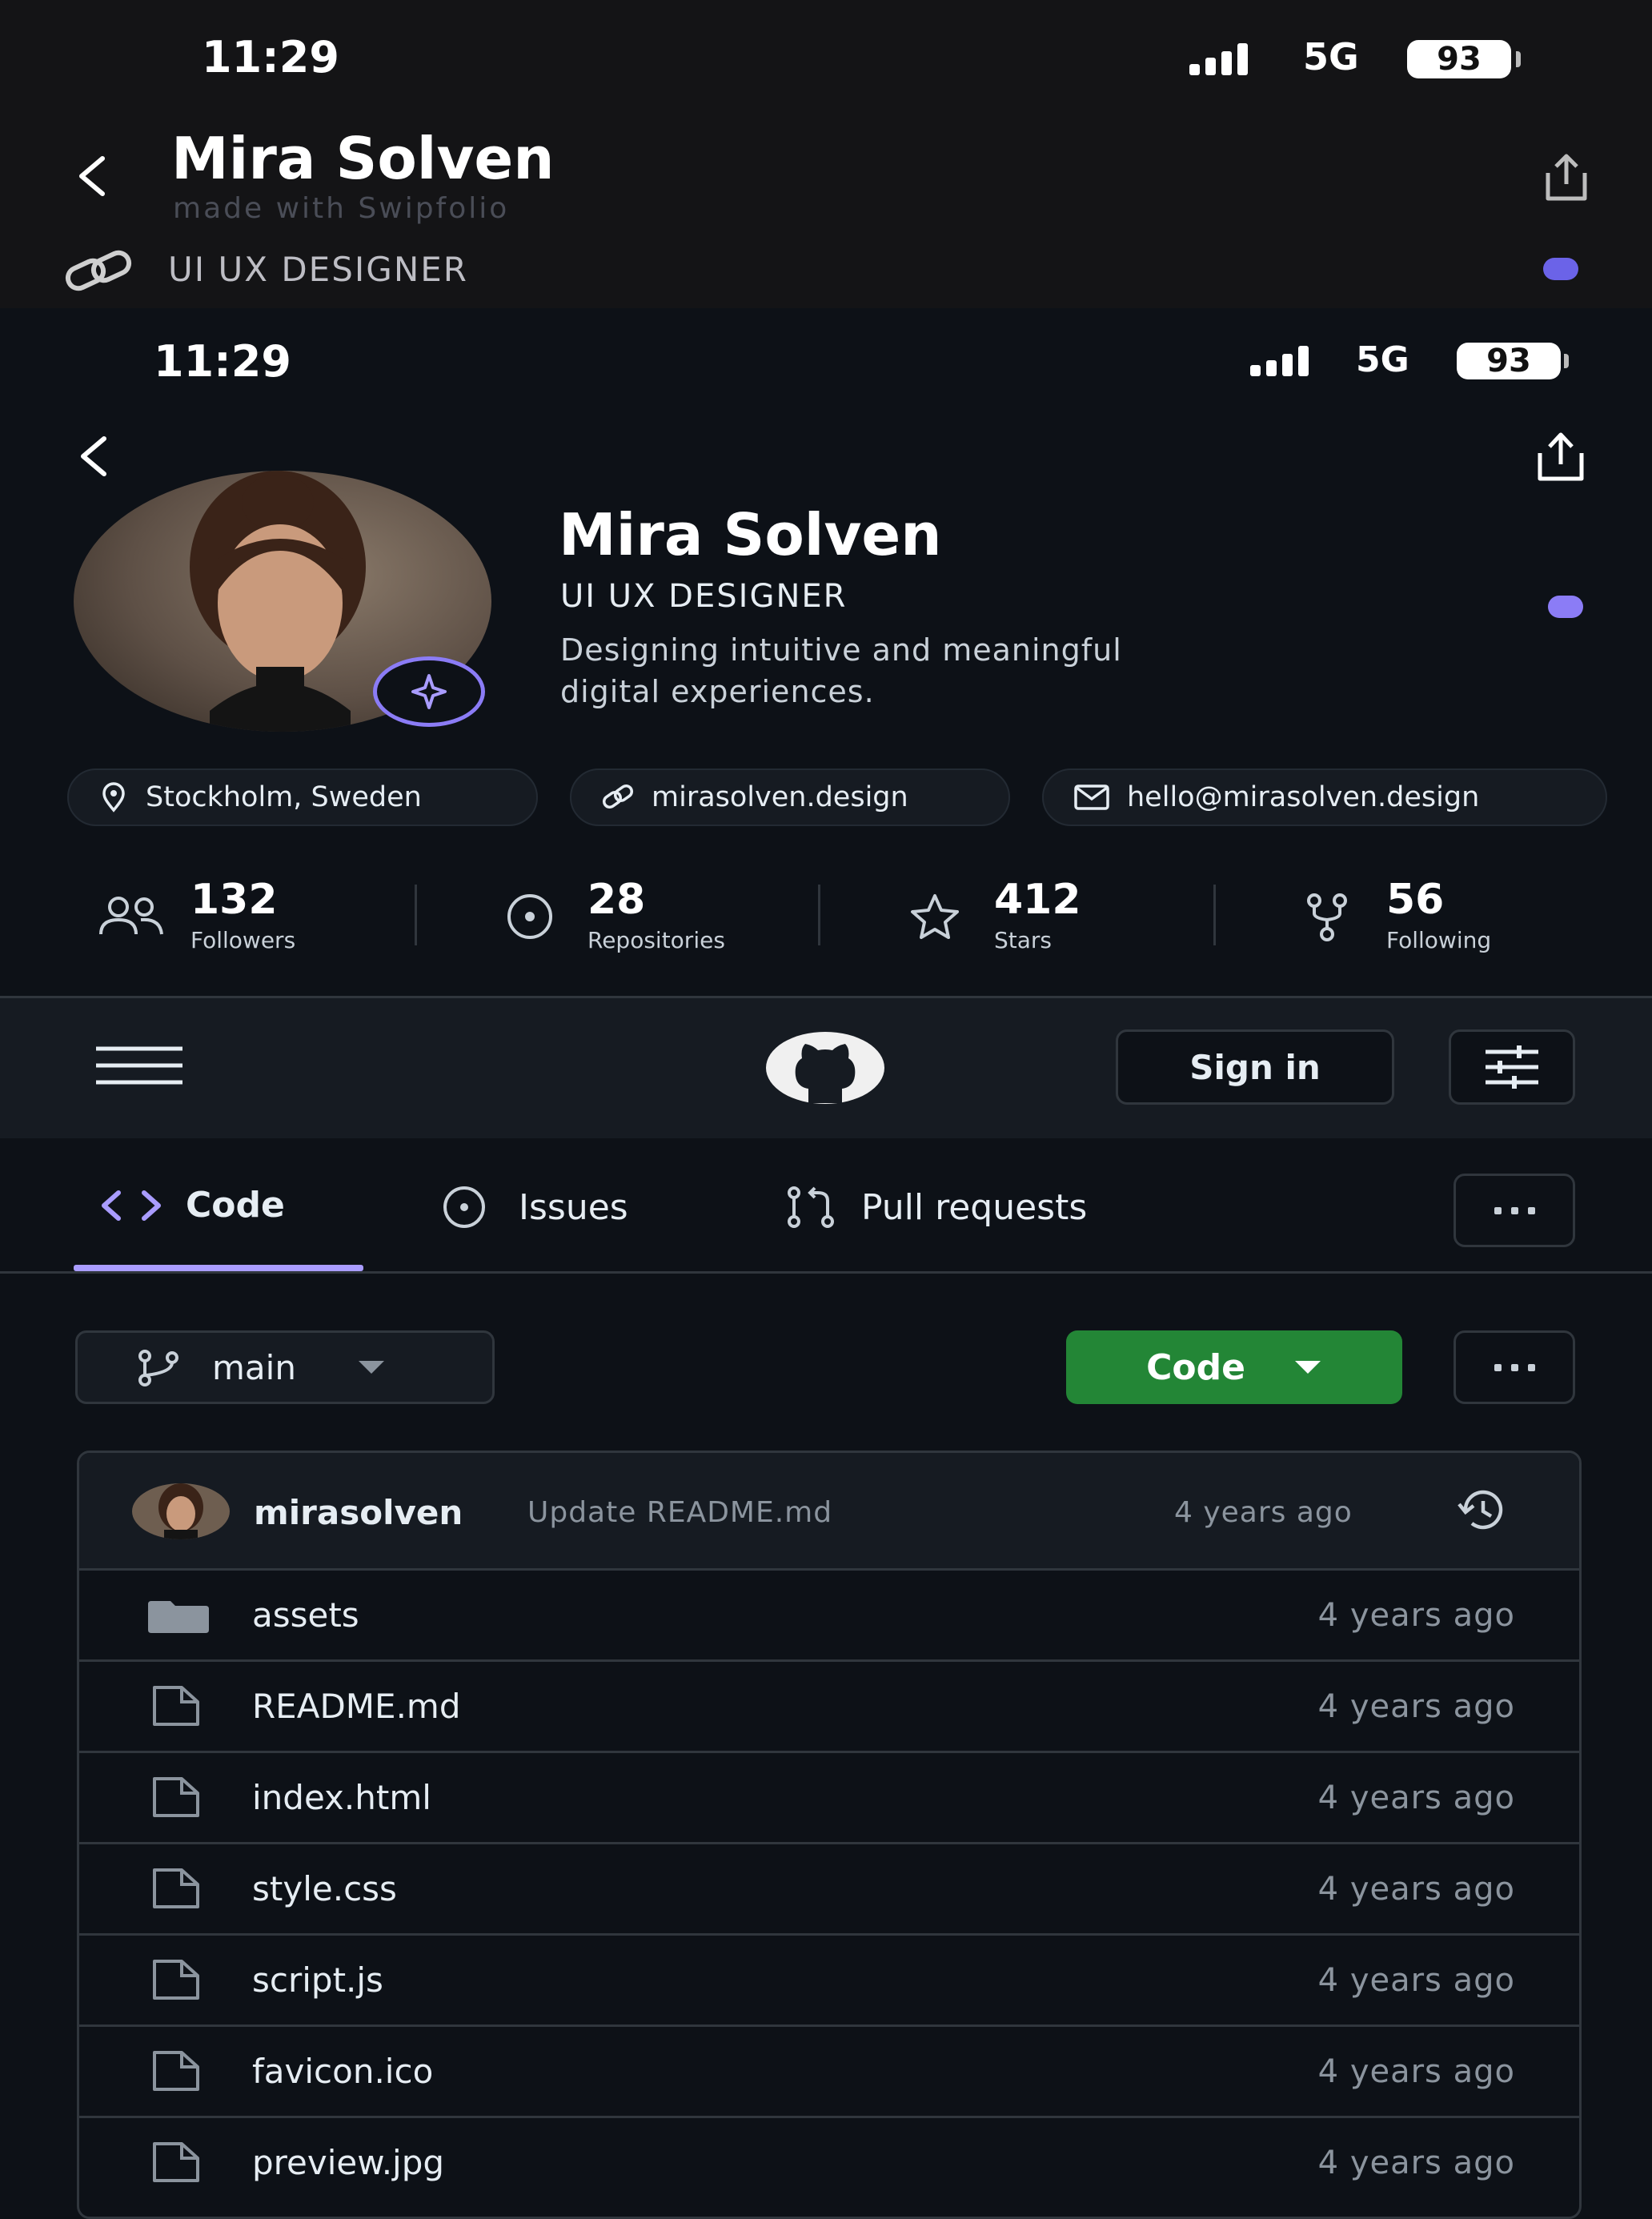  I want to click on stat-following: 56 Following, so click(1391, 916).